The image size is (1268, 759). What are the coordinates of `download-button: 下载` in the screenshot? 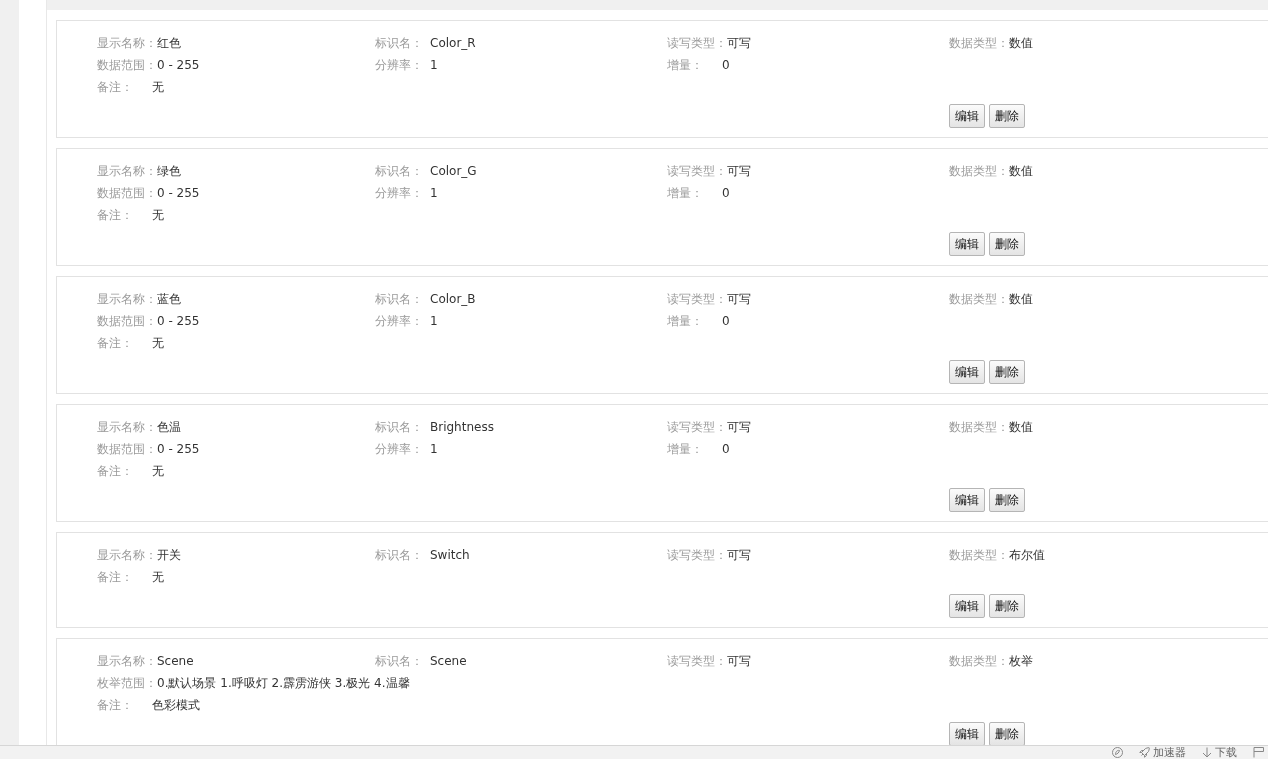 It's located at (1219, 752).